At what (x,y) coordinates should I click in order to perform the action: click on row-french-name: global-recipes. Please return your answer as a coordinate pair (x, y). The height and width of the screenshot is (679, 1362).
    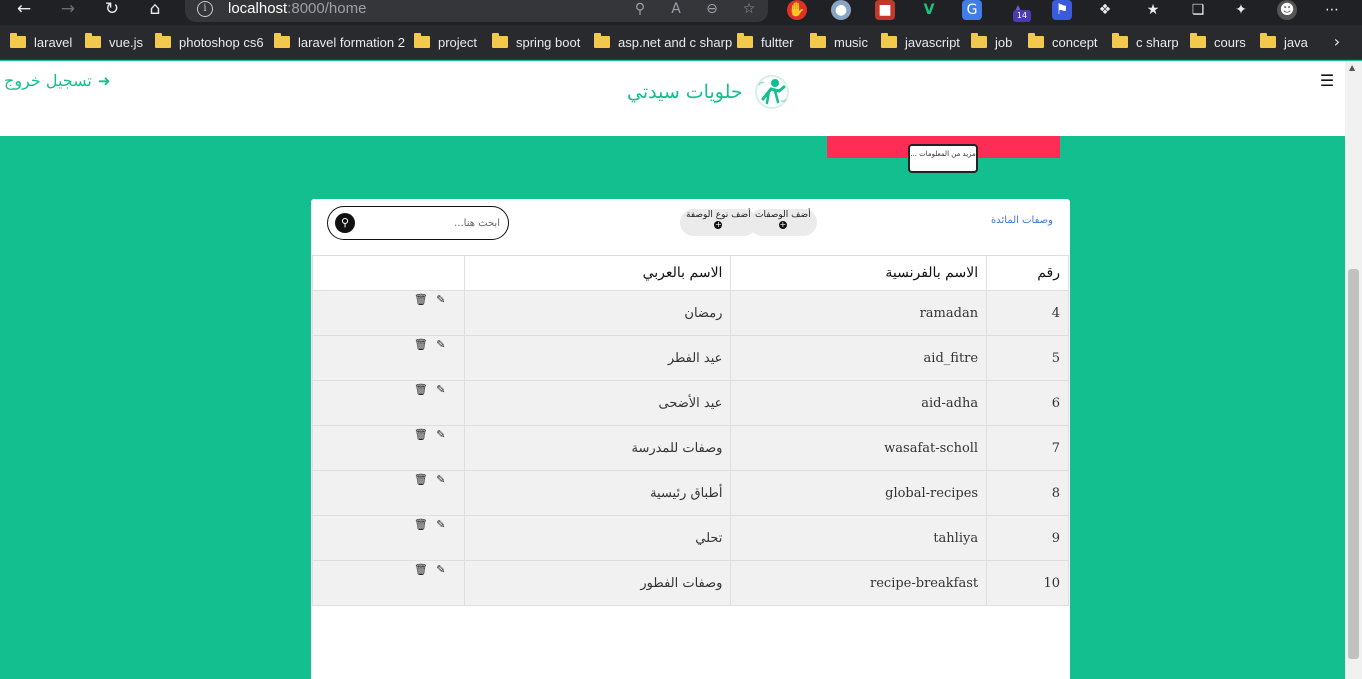
    Looking at the image, I should click on (859, 493).